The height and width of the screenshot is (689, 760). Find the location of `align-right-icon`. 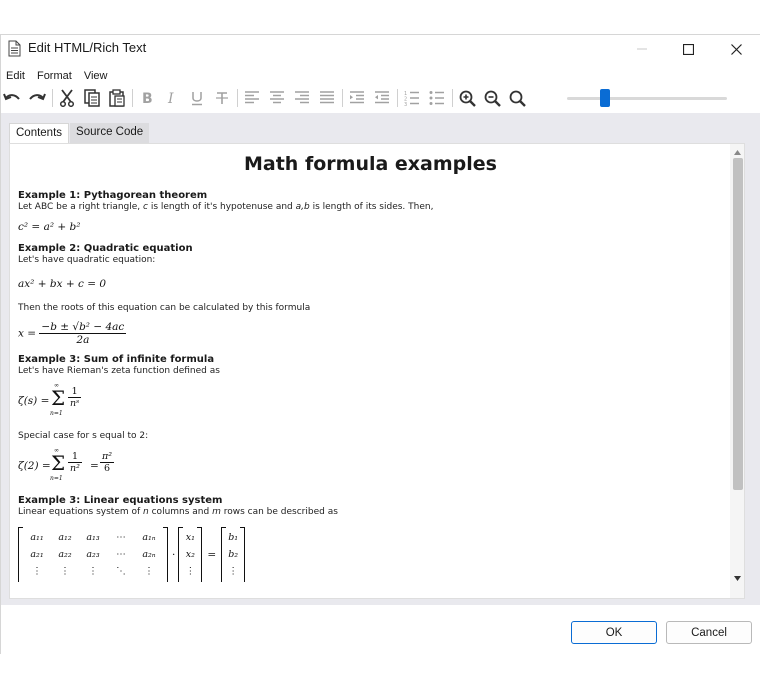

align-right-icon is located at coordinates (302, 97).